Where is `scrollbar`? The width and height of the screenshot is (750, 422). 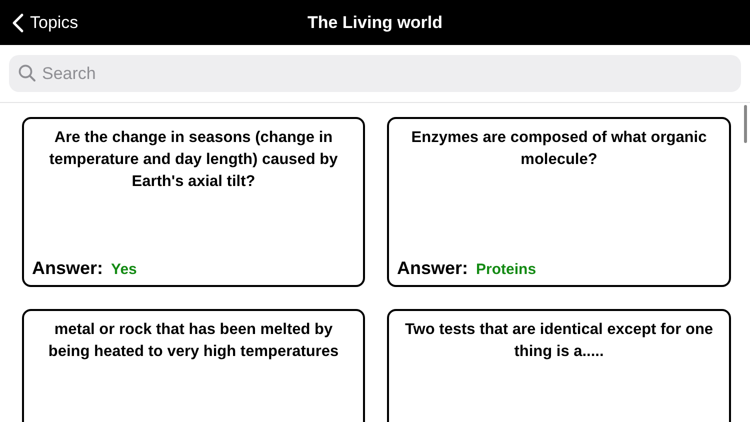
scrollbar is located at coordinates (745, 124).